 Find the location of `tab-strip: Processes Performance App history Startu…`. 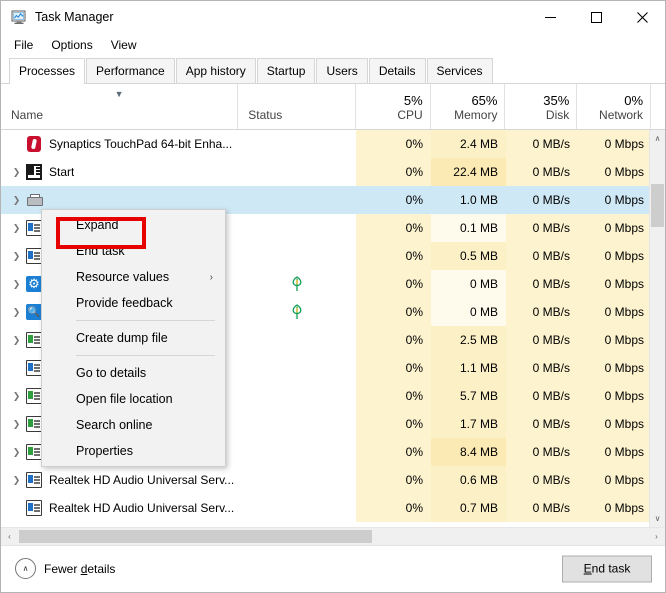

tab-strip: Processes Performance App history Startu… is located at coordinates (333, 70).